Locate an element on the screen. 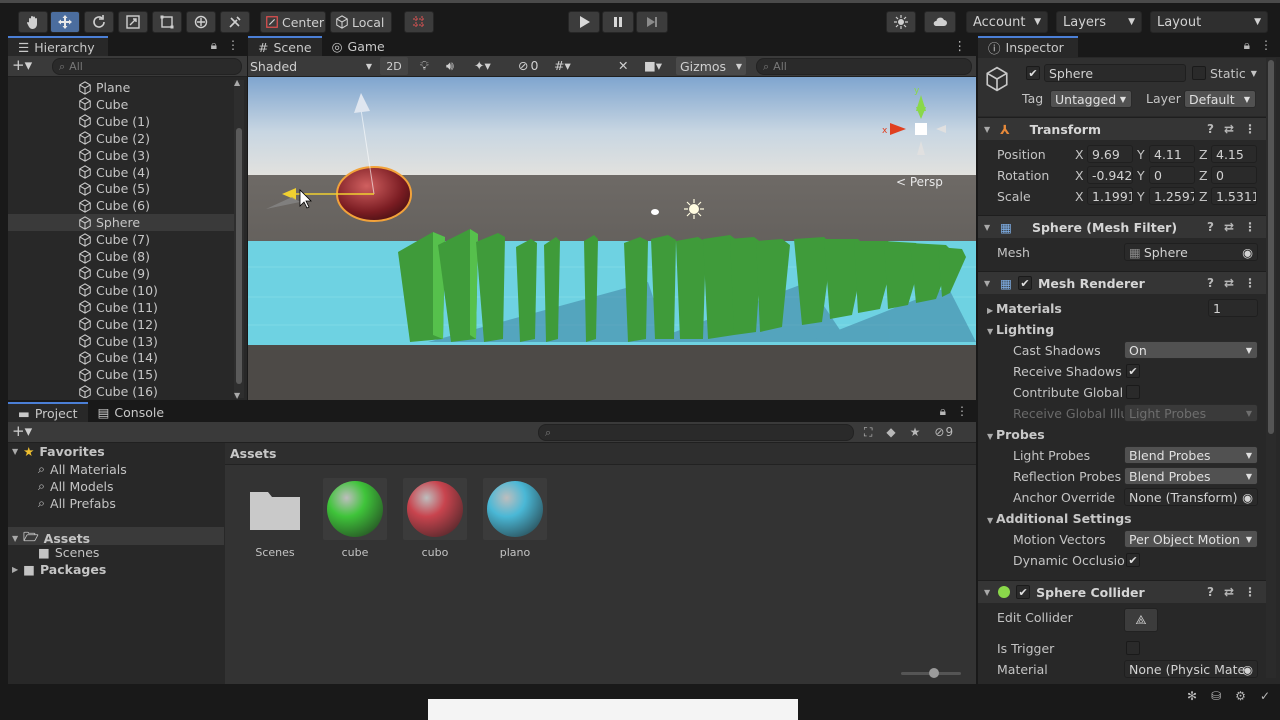  hierarchy-item: Sphere is located at coordinates (121, 223).